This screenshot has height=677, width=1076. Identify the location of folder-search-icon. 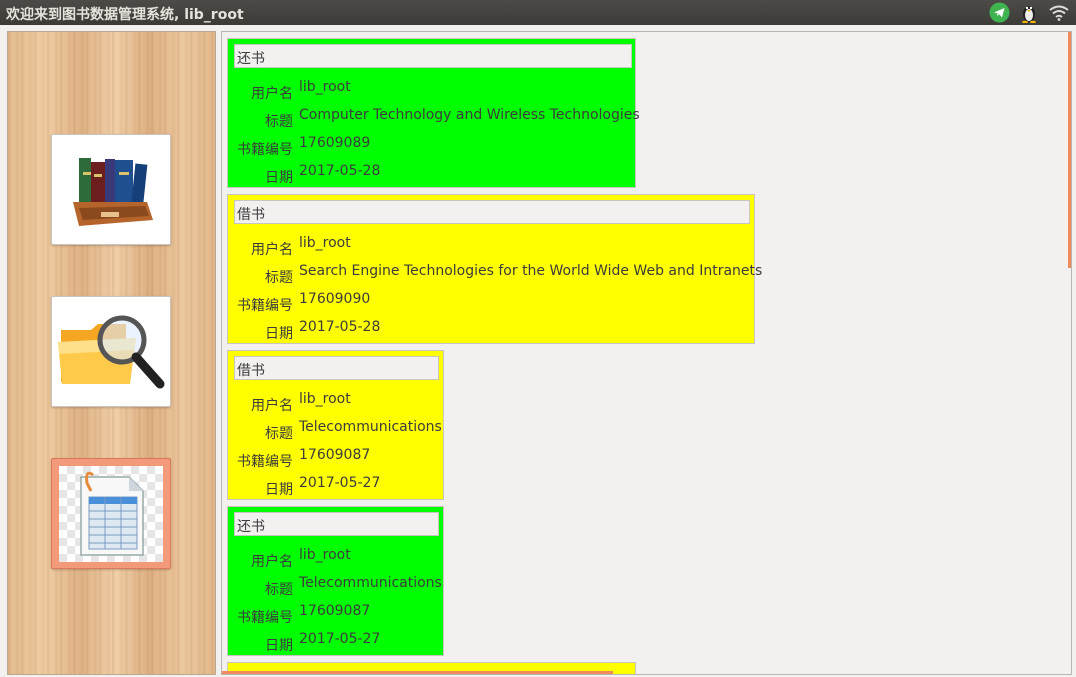
(111, 351).